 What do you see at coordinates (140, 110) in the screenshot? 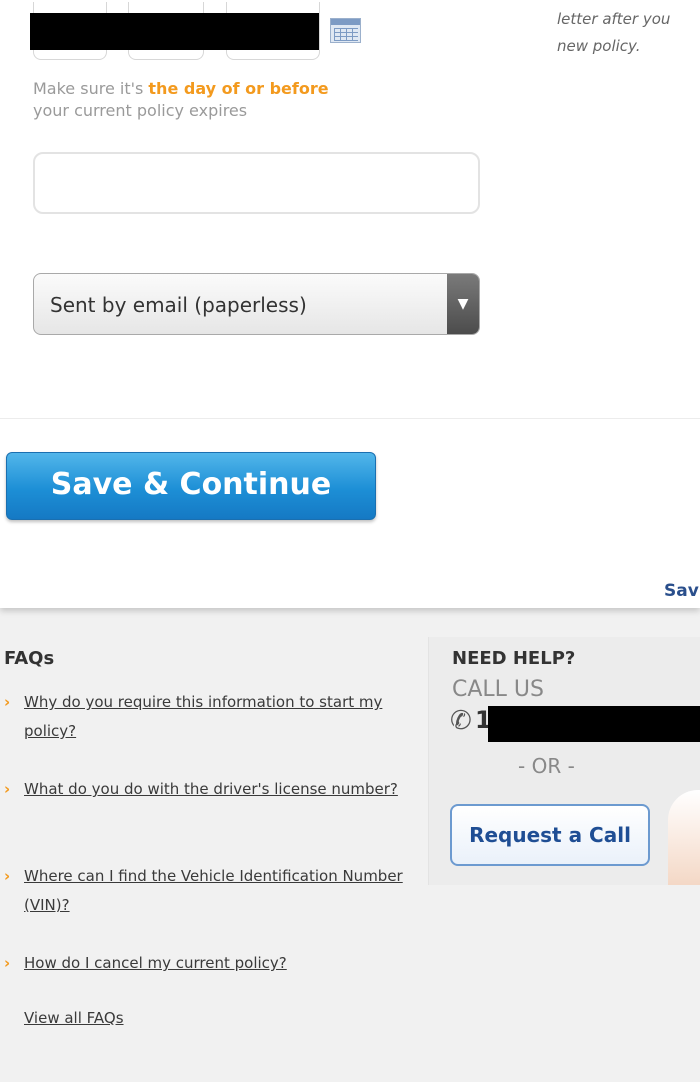
I see `hint-suffix: your current policy expires` at bounding box center [140, 110].